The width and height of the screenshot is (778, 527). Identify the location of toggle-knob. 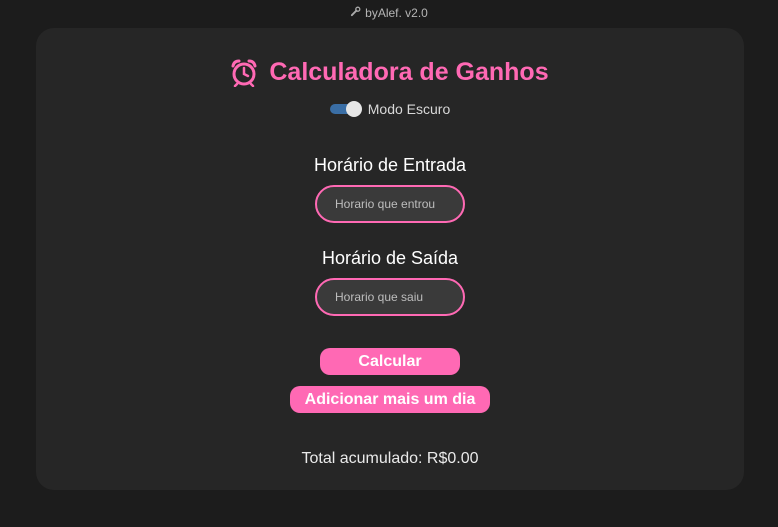
(353, 109).